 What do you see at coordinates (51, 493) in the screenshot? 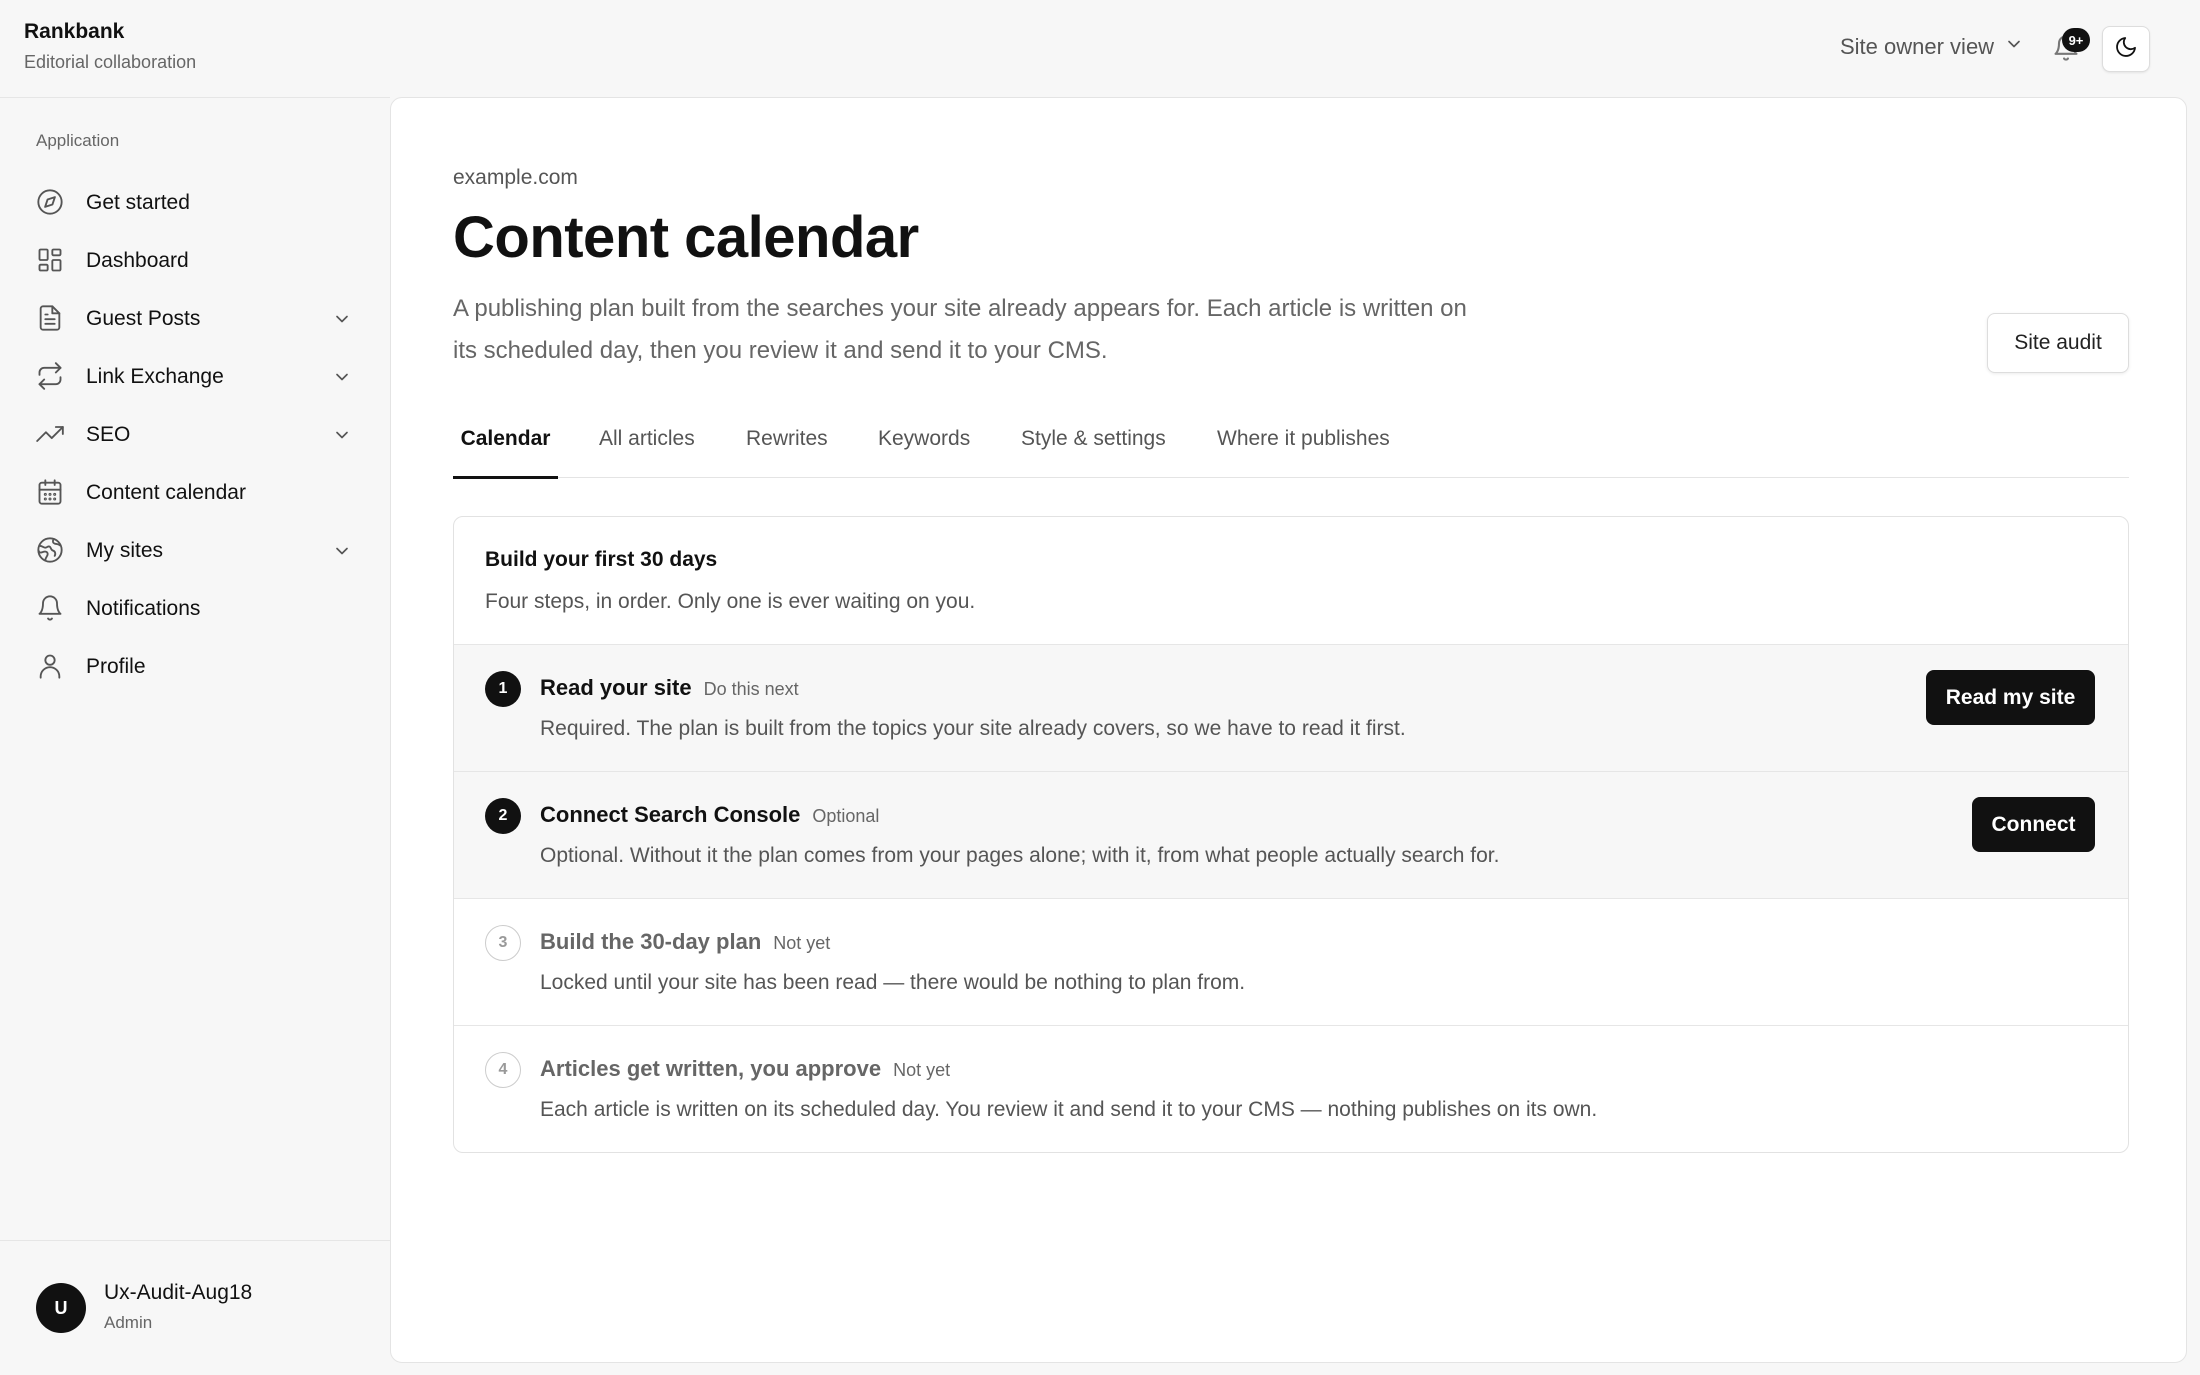
I see `calendar-icon` at bounding box center [51, 493].